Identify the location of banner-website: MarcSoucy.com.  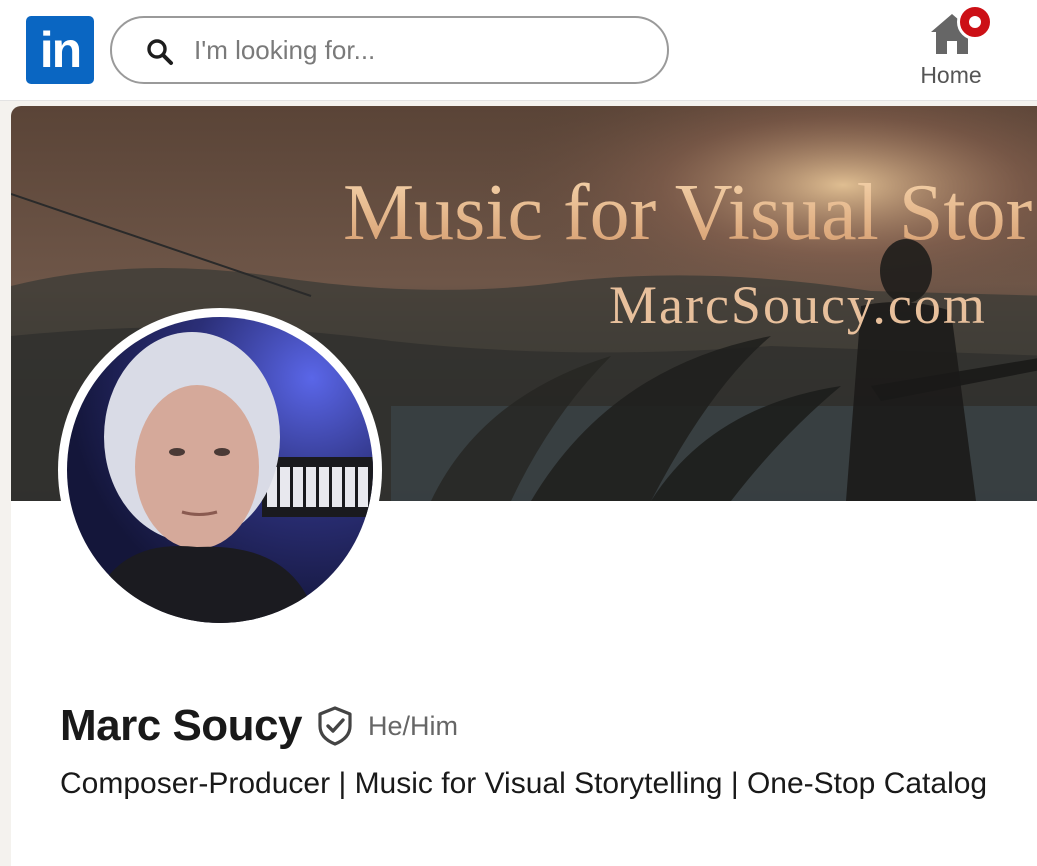
(798, 305).